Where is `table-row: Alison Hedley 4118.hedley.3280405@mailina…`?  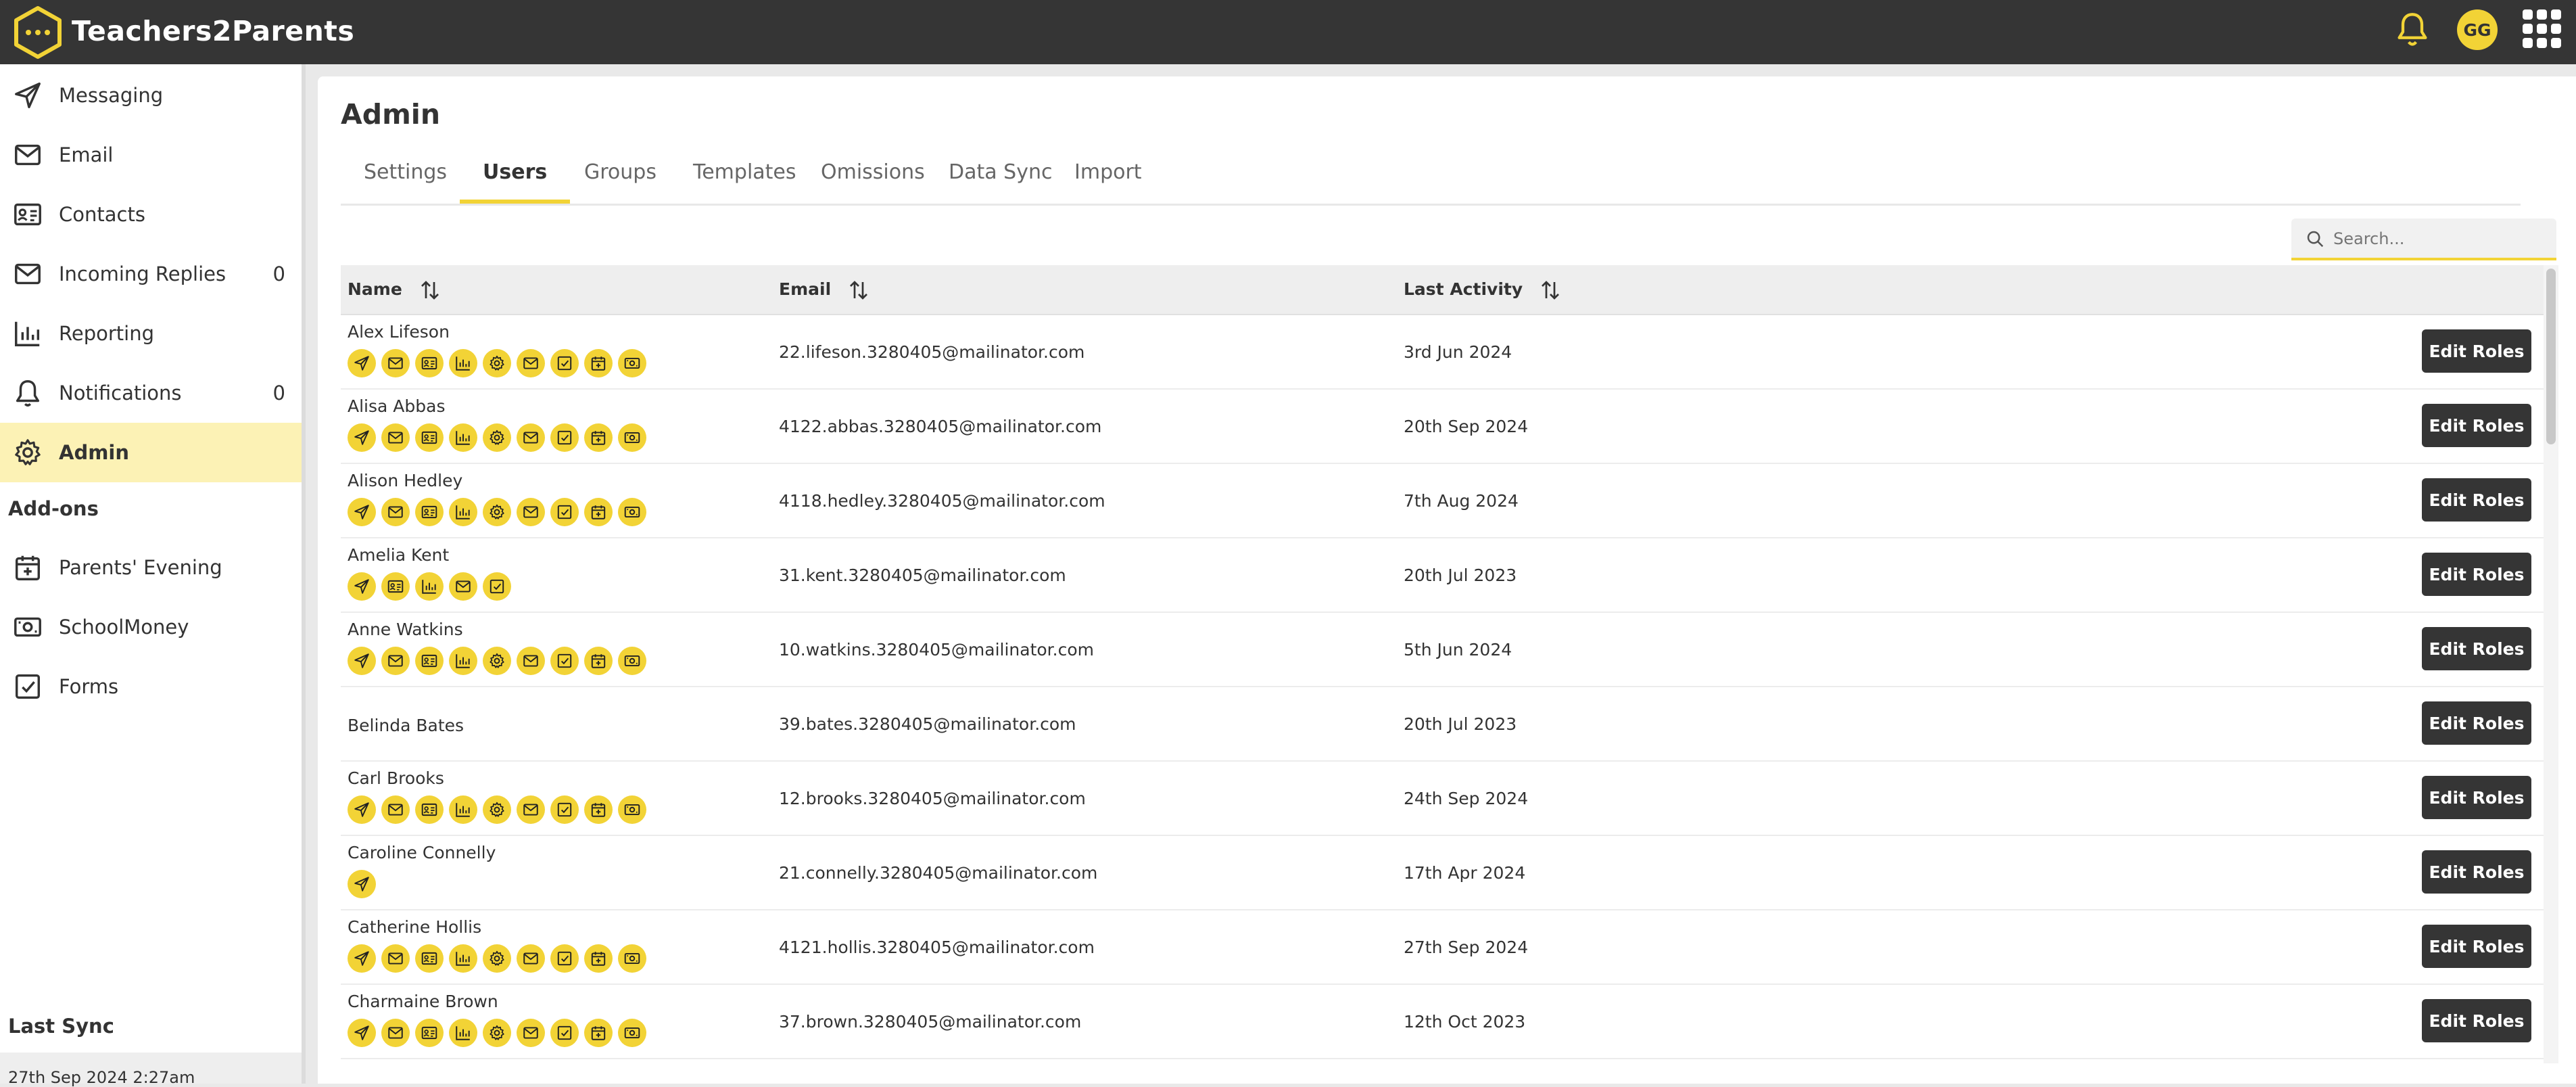 table-row: Alison Hedley 4118.hedley.3280405@mailina… is located at coordinates (1442, 500).